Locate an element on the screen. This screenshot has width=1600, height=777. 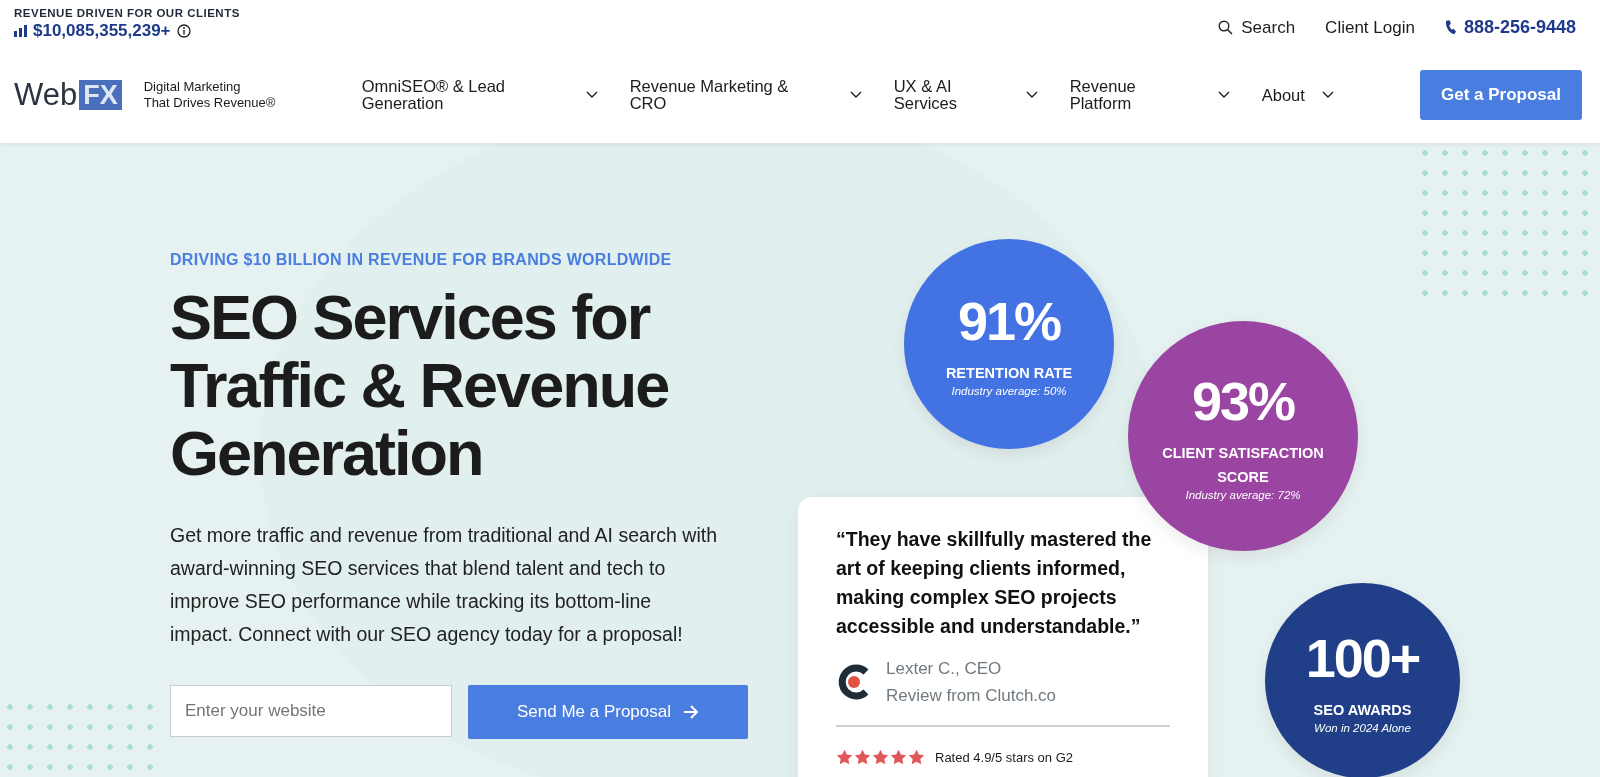
stat-label: SEO AWARDS is located at coordinates (1362, 710).